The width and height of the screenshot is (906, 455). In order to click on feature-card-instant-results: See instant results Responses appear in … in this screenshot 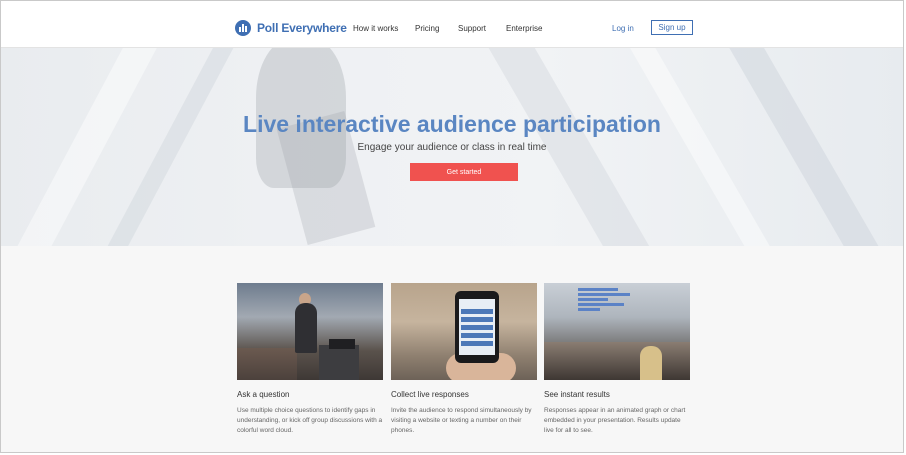, I will do `click(617, 359)`.